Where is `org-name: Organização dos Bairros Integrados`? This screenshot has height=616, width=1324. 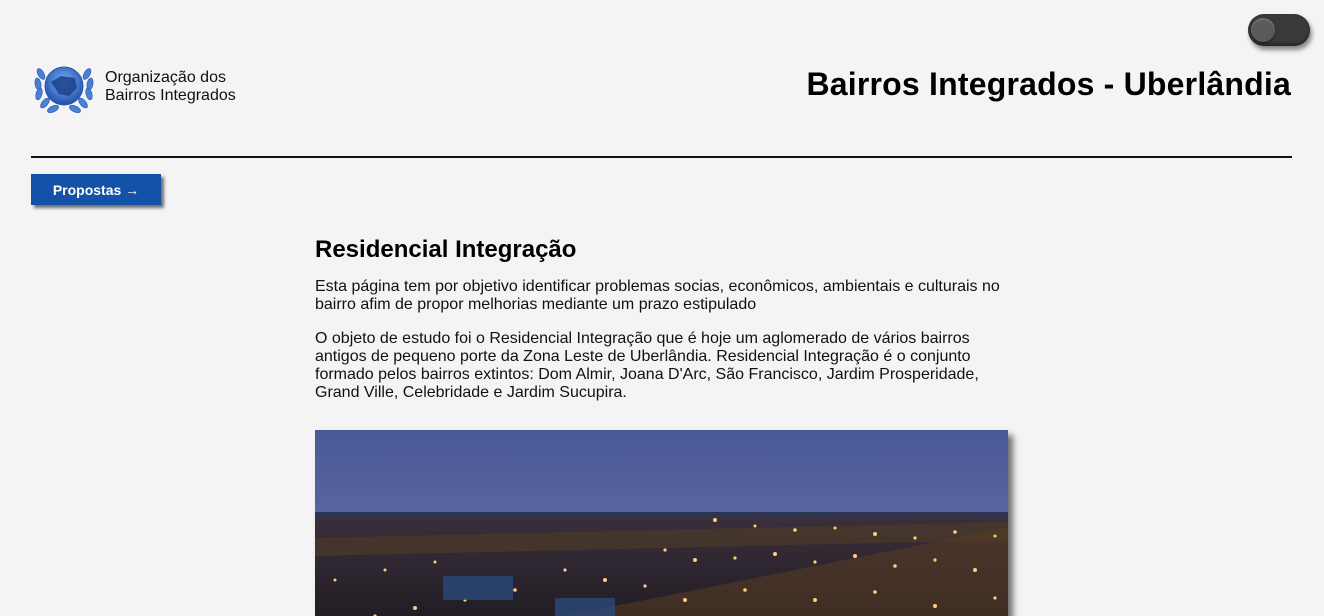 org-name: Organização dos Bairros Integrados is located at coordinates (170, 87).